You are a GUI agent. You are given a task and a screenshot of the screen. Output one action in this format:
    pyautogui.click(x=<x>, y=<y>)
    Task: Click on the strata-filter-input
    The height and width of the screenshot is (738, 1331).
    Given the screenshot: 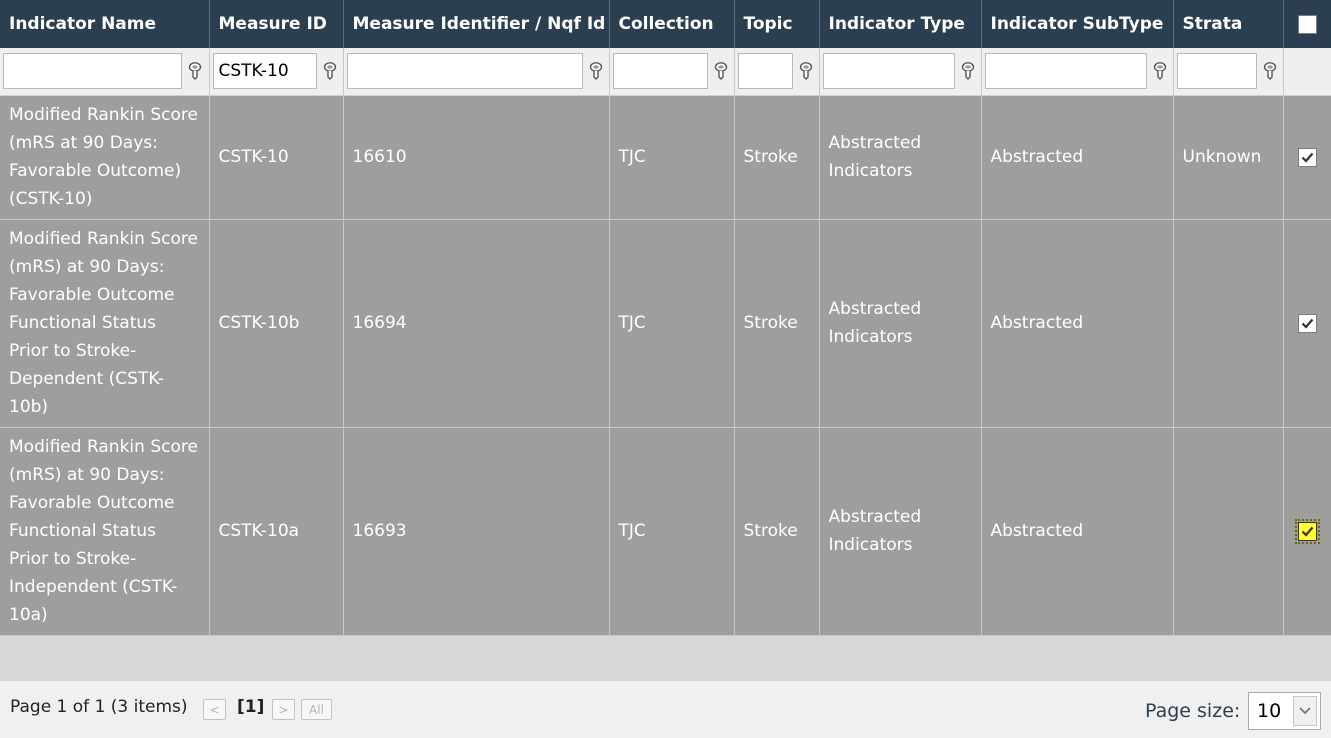 What is the action you would take?
    pyautogui.click(x=1216, y=71)
    